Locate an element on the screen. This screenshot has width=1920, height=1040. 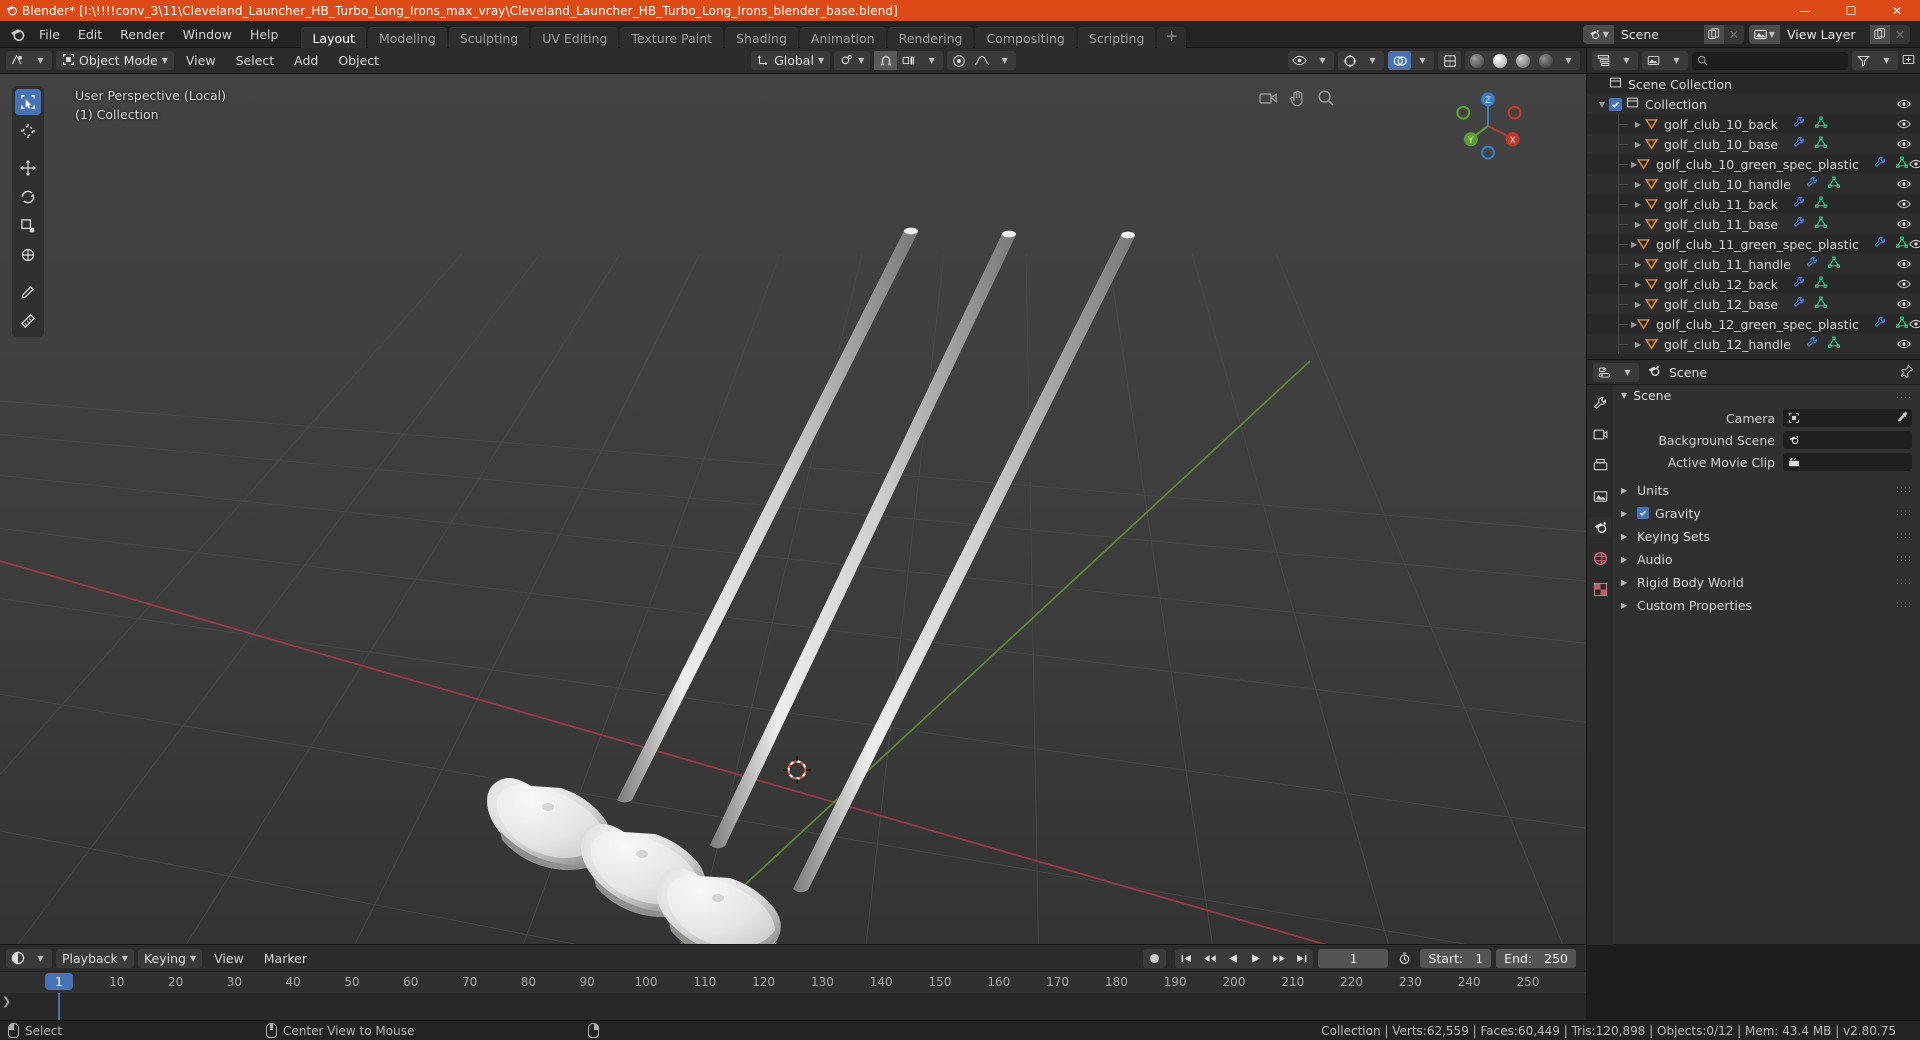
viewport-zoom-icon is located at coordinates (1326, 99).